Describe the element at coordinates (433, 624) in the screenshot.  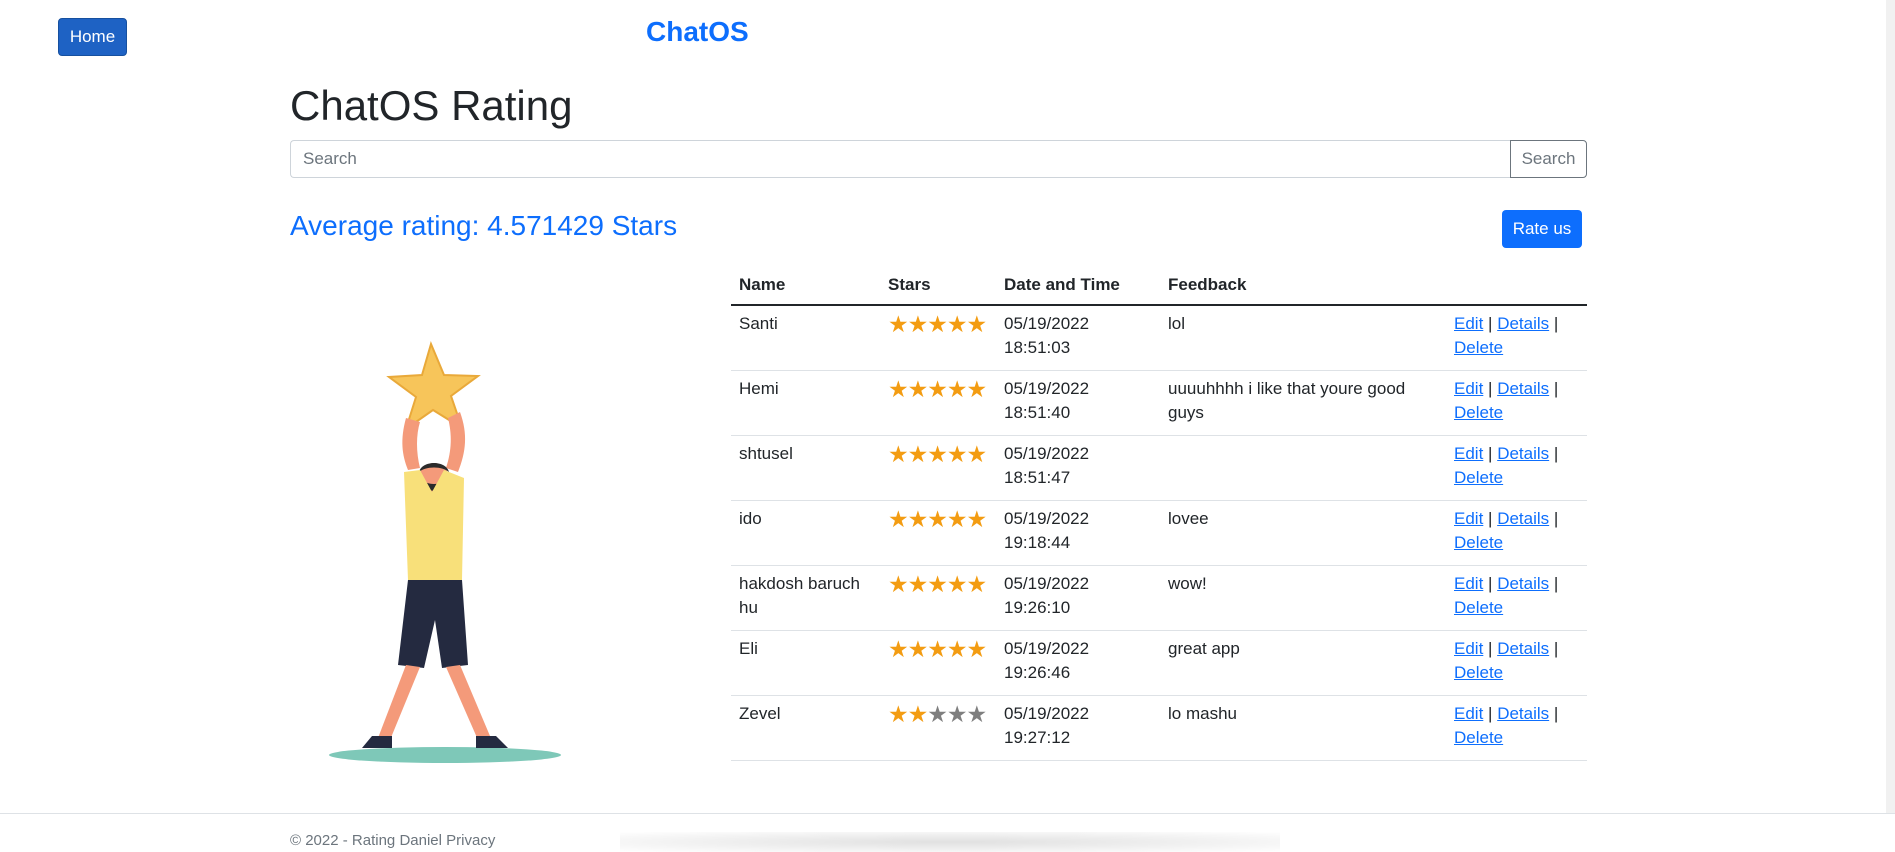
I see `shorts` at that location.